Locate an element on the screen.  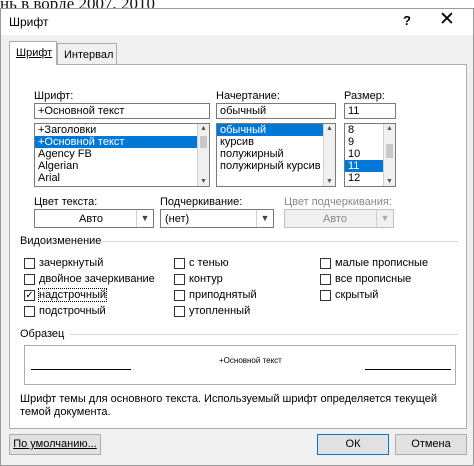
baseline-left is located at coordinates (81, 369).